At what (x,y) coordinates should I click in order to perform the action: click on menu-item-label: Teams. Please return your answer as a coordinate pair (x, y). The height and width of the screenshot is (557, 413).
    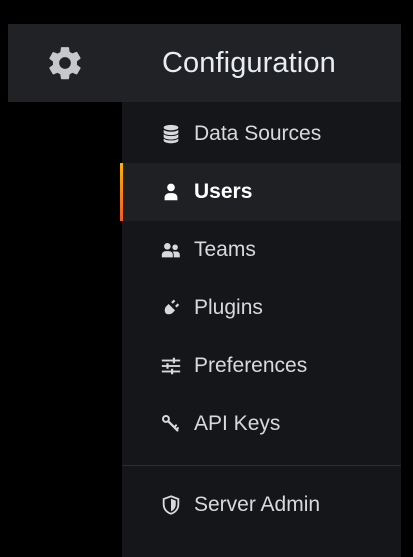
    Looking at the image, I should click on (225, 249).